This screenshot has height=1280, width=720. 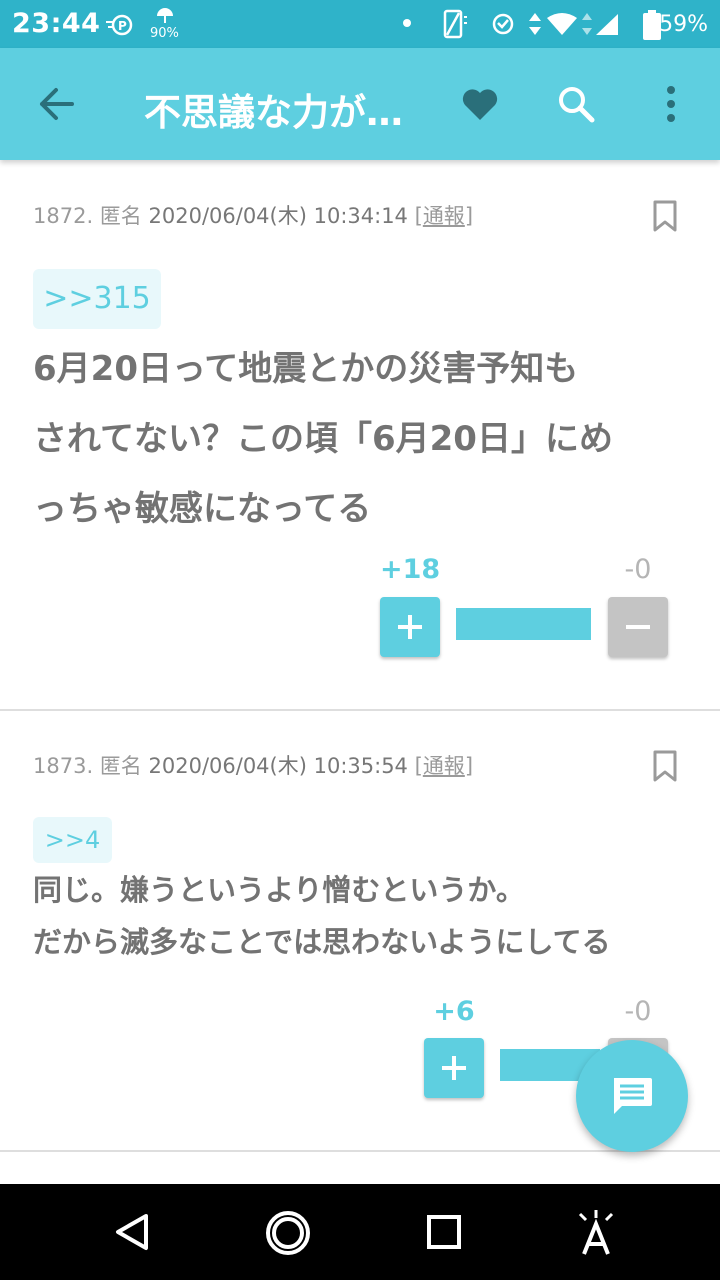 I want to click on compose-comment-button, so click(x=632, y=1096).